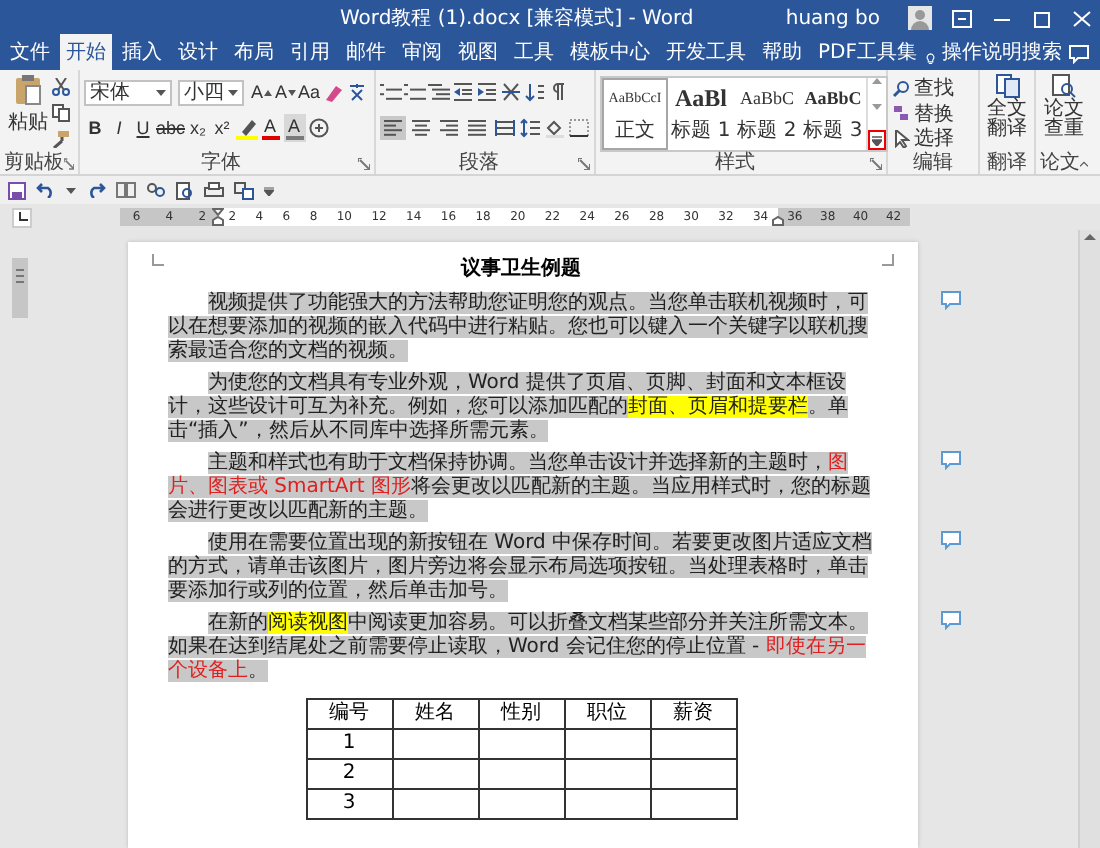 Image resolution: width=1100 pixels, height=848 pixels. What do you see at coordinates (61, 87) in the screenshot?
I see `cut-icon` at bounding box center [61, 87].